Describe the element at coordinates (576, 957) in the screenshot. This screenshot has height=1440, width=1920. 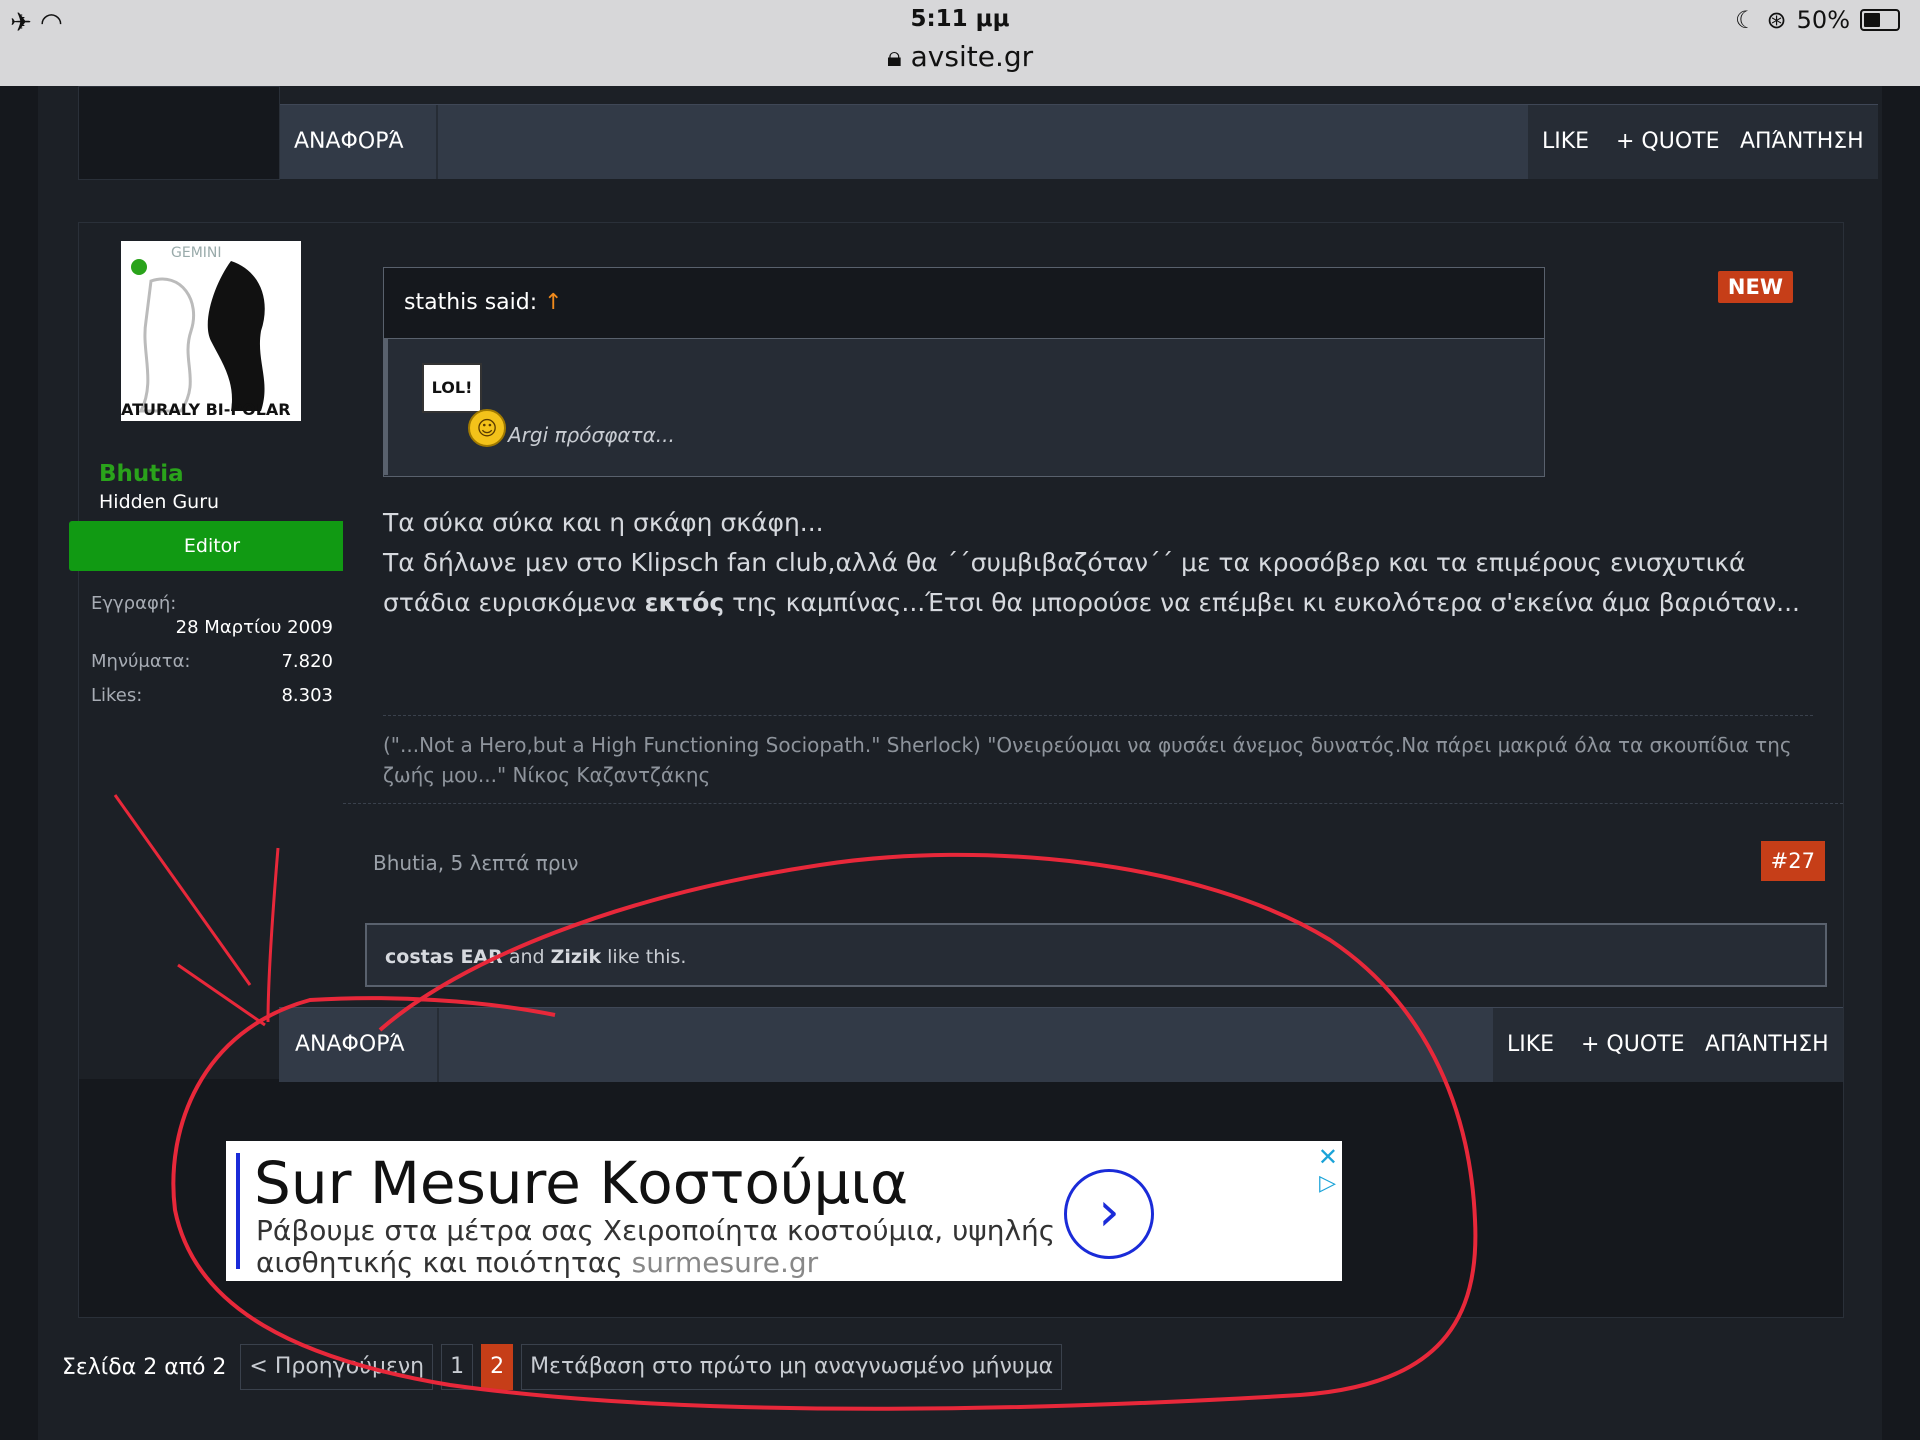
I see `liker-link: Zizik` at that location.